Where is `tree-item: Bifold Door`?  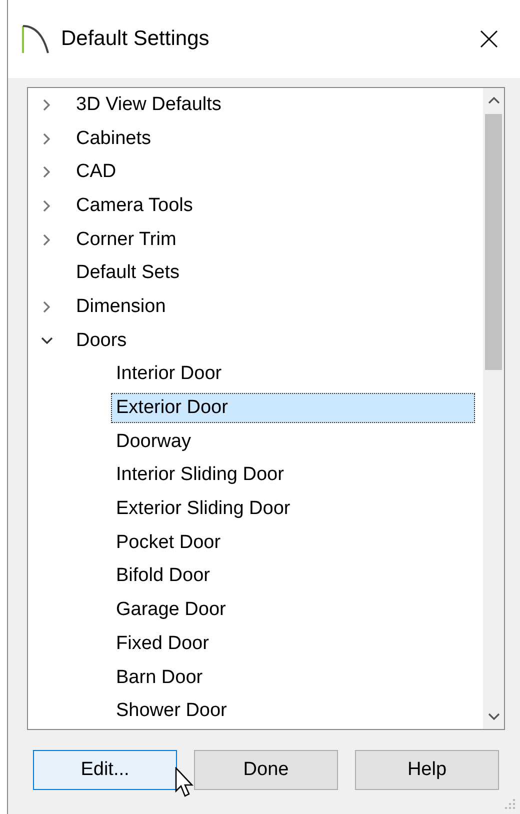
tree-item: Bifold Door is located at coordinates (163, 576).